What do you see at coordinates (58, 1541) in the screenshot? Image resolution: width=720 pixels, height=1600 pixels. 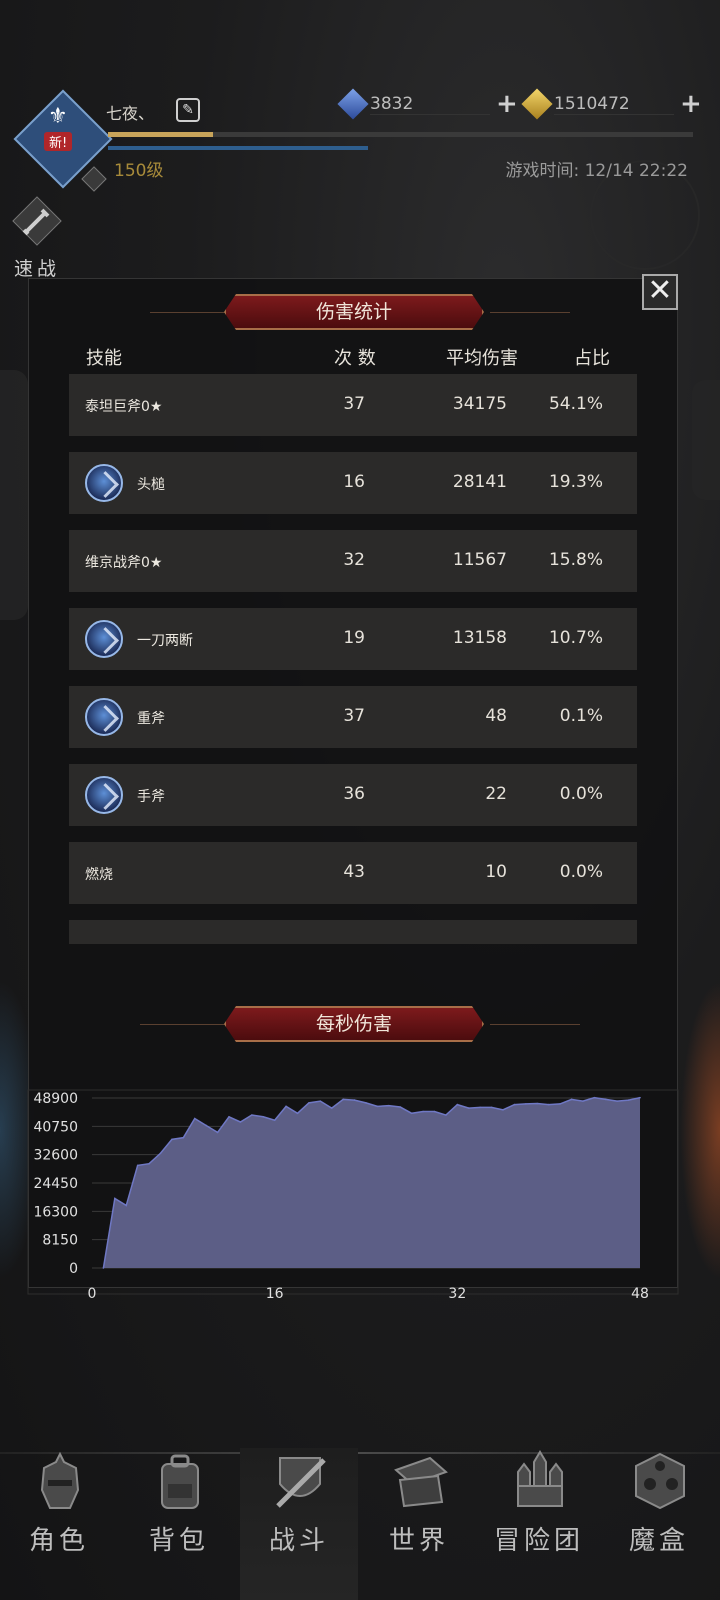 I see `nav-tab-label: 角色` at bounding box center [58, 1541].